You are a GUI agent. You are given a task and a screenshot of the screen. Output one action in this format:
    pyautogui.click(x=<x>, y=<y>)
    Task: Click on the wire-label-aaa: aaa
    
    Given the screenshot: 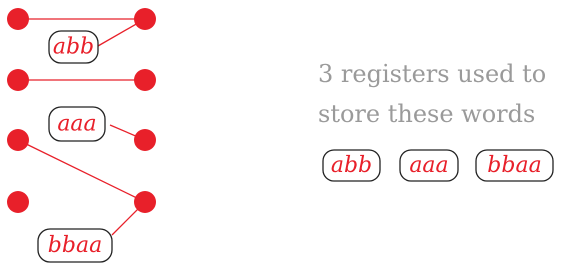 What is the action you would take?
    pyautogui.click(x=77, y=124)
    